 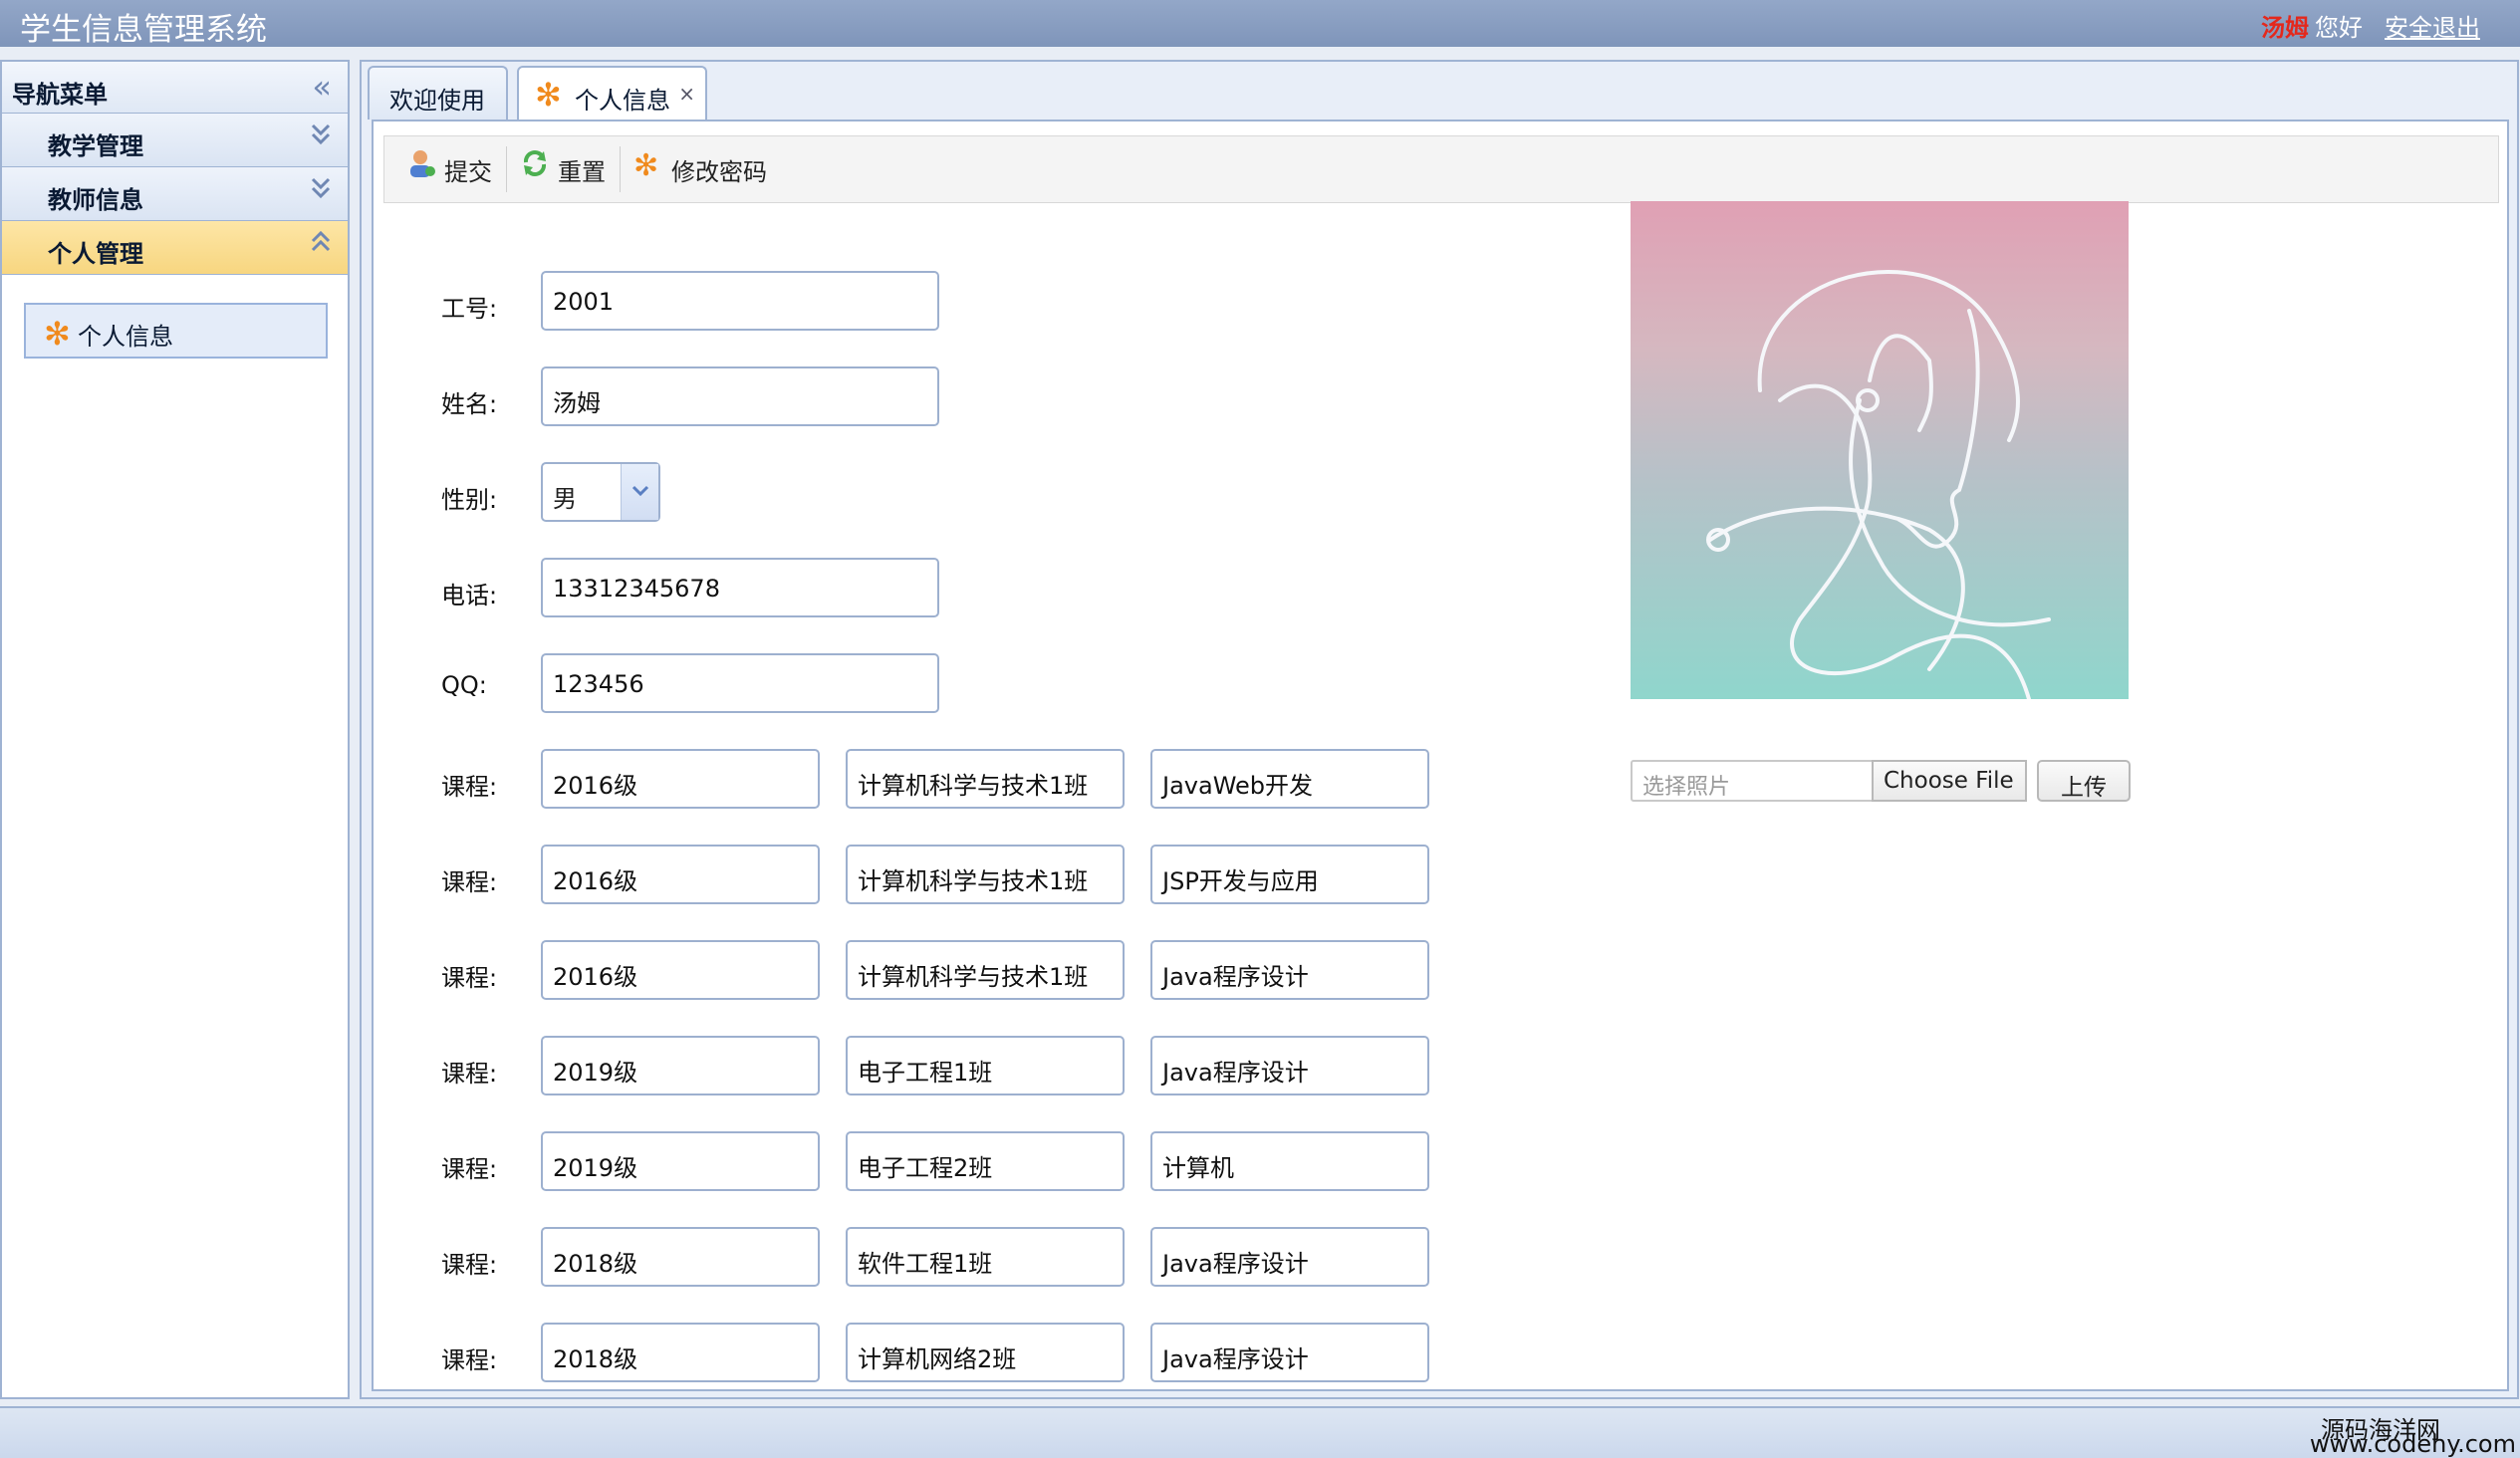 I want to click on id-label: 工号:, so click(x=469, y=309).